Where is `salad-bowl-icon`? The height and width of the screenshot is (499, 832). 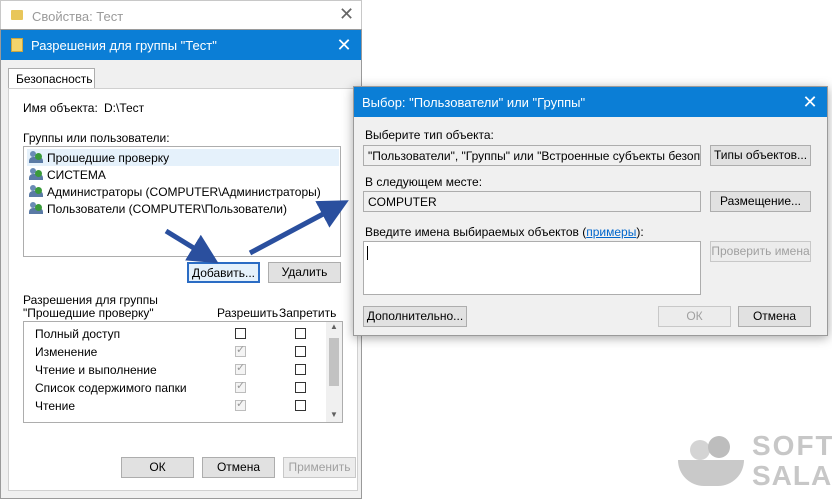 salad-bowl-icon is located at coordinates (711, 461).